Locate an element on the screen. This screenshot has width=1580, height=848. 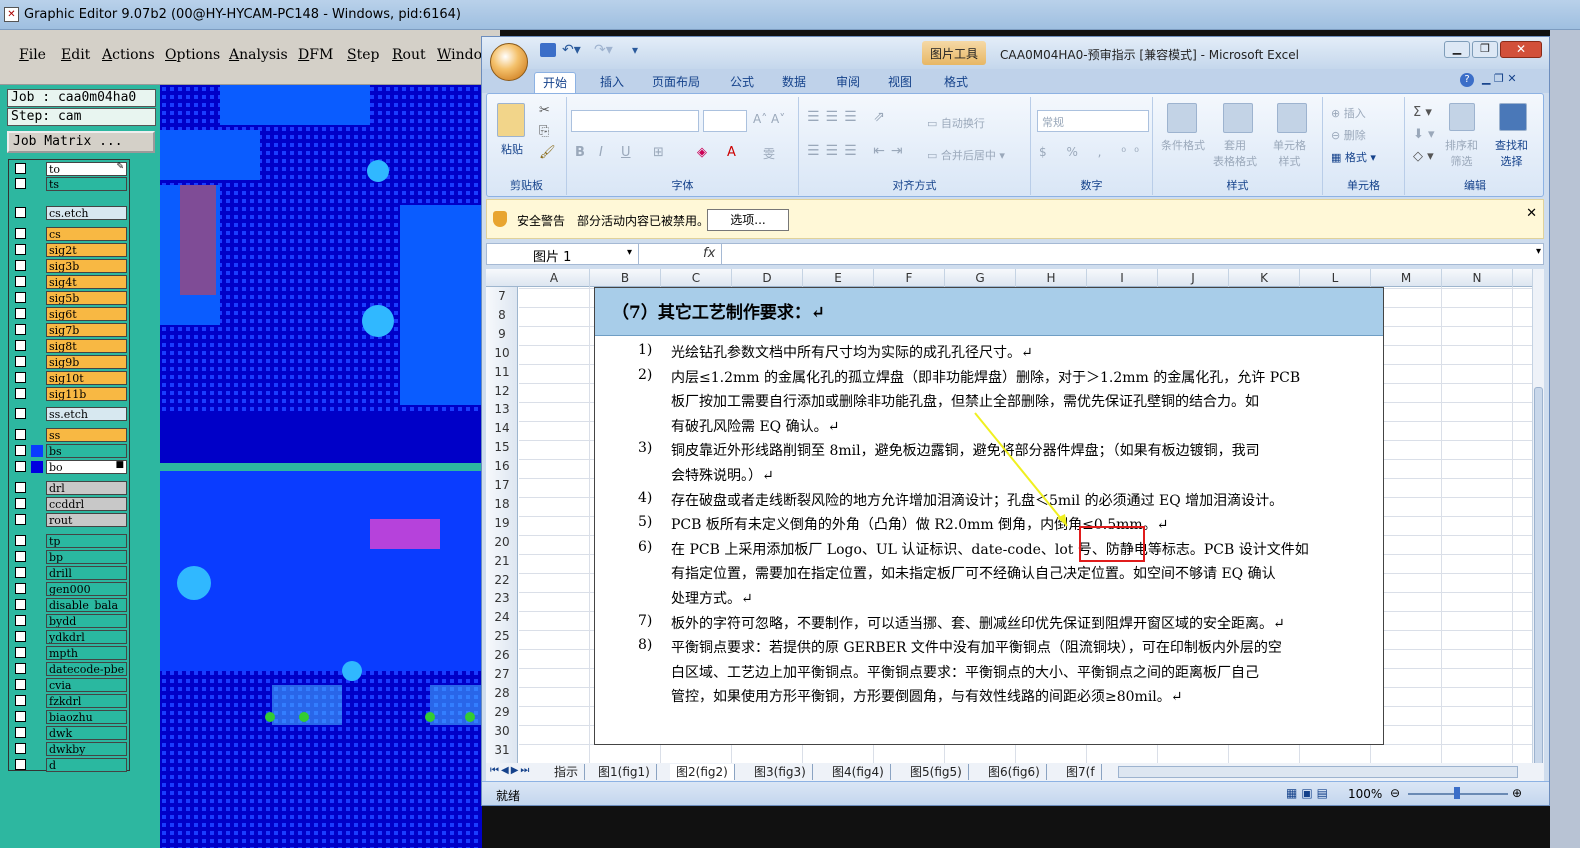
paste-icon is located at coordinates (511, 120).